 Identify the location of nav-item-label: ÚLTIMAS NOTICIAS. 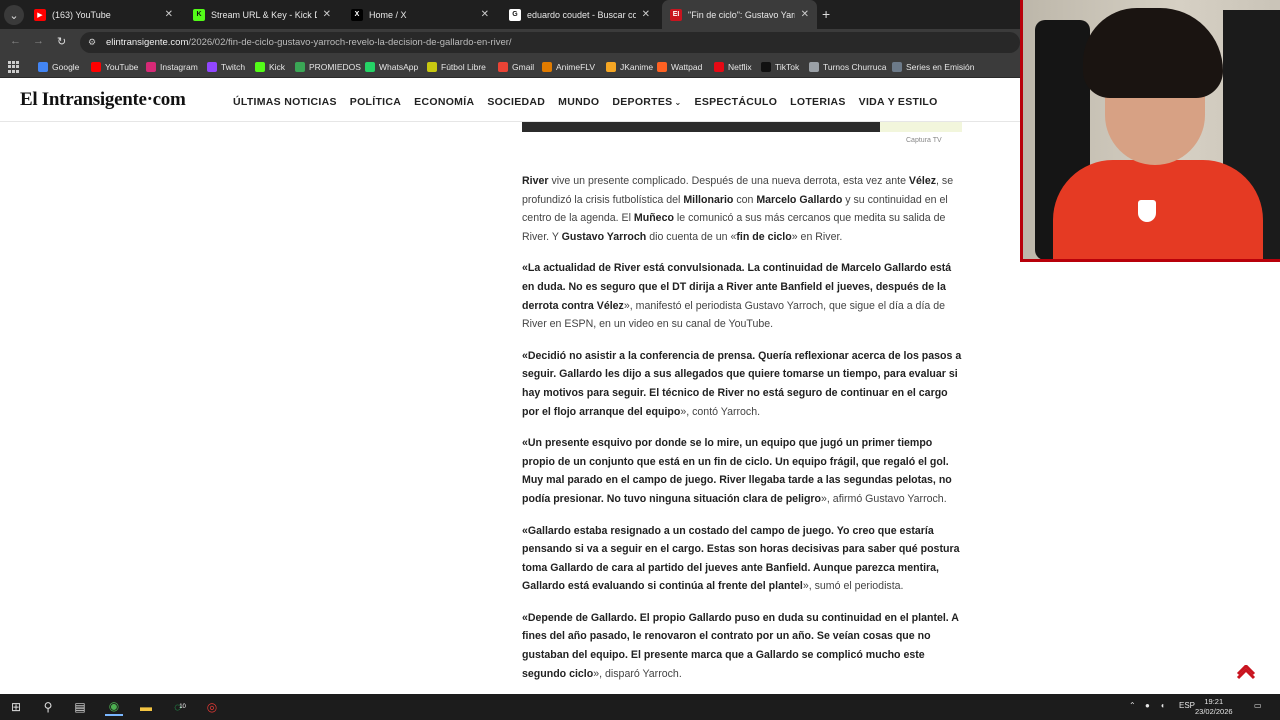
(285, 102).